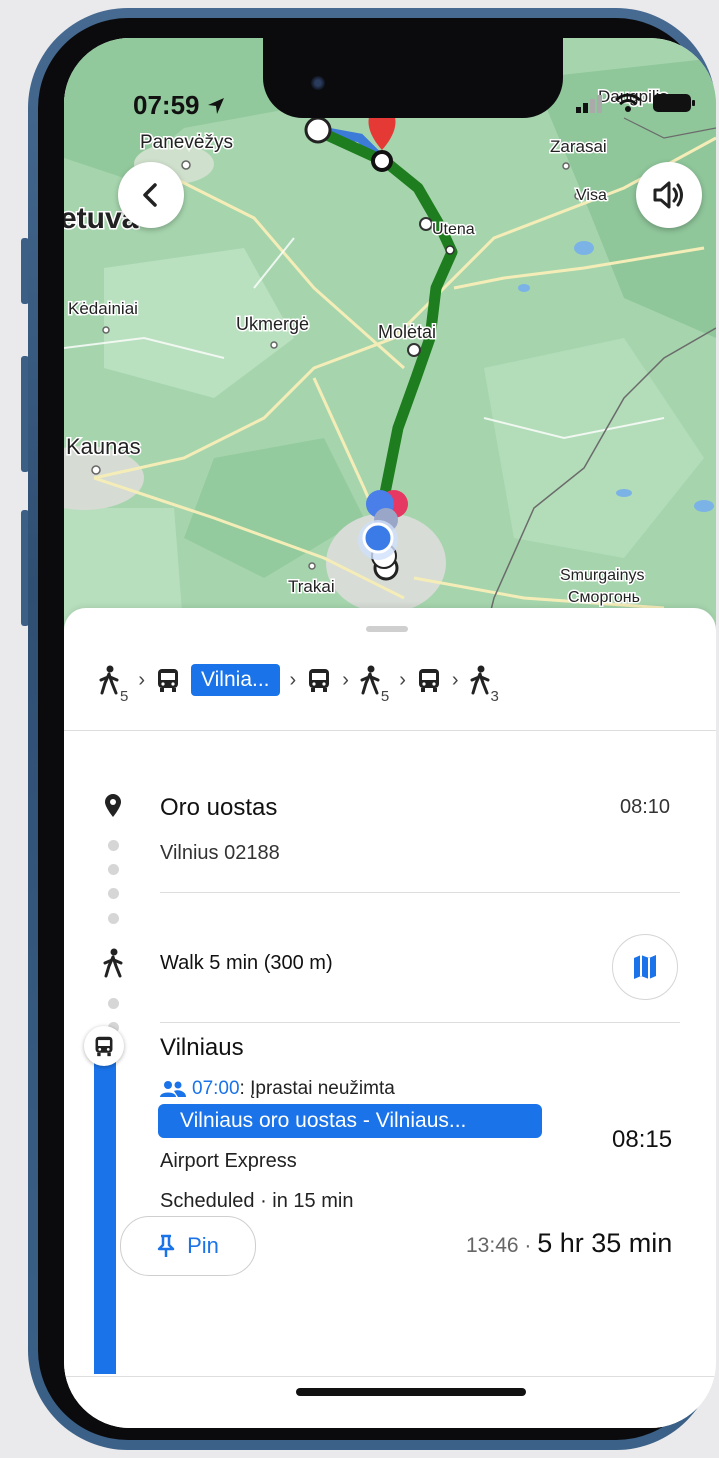  Describe the element at coordinates (453, 229) in the screenshot. I see `map-label-utena: Utena` at that location.